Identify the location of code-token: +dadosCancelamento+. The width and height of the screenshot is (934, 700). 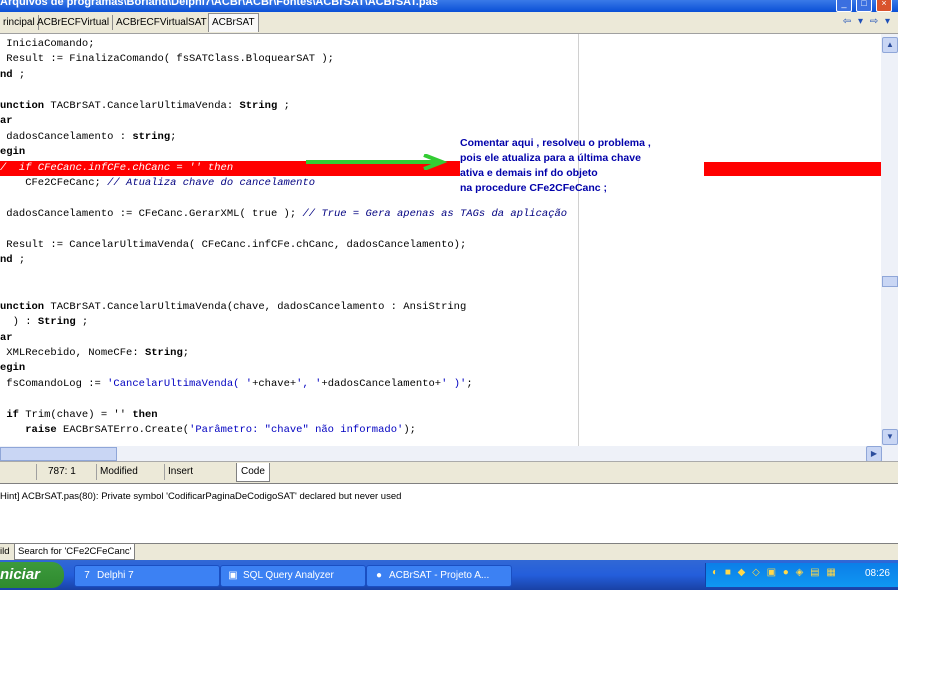
(381, 383).